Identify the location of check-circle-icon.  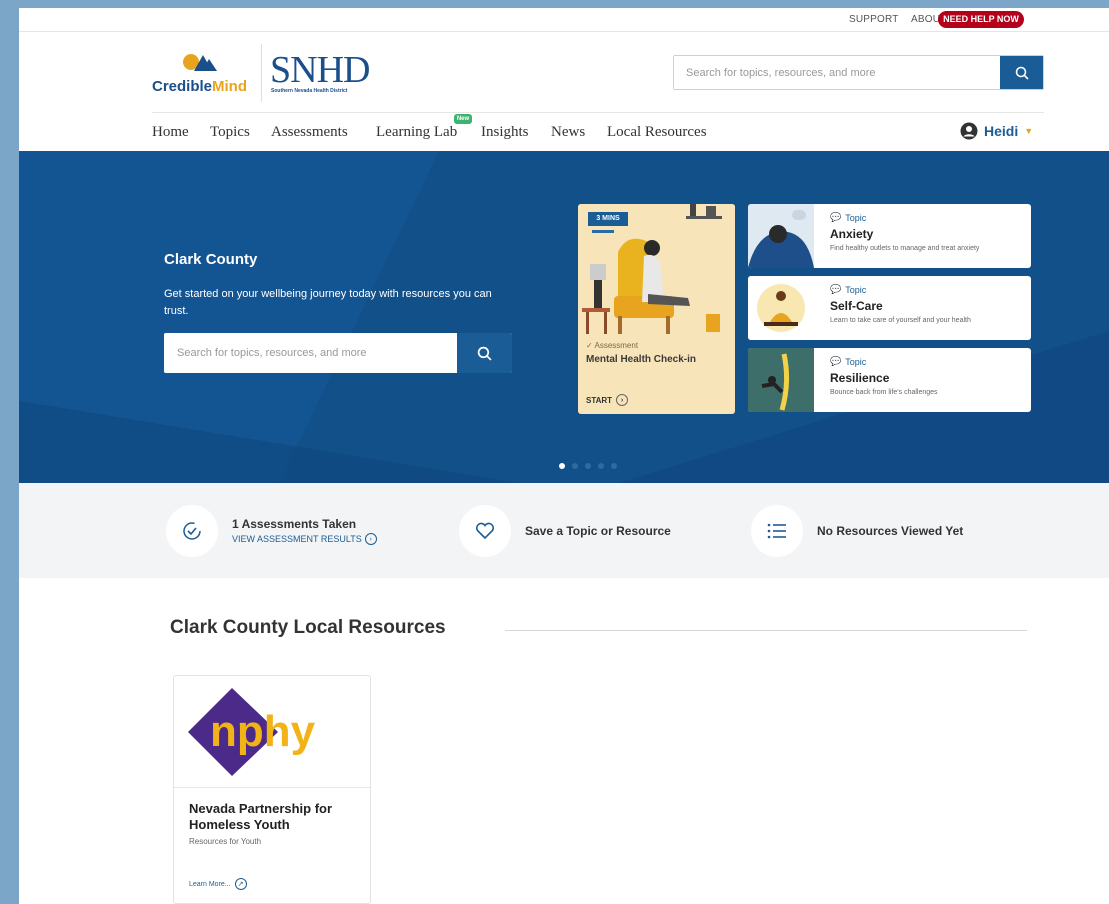
(192, 531).